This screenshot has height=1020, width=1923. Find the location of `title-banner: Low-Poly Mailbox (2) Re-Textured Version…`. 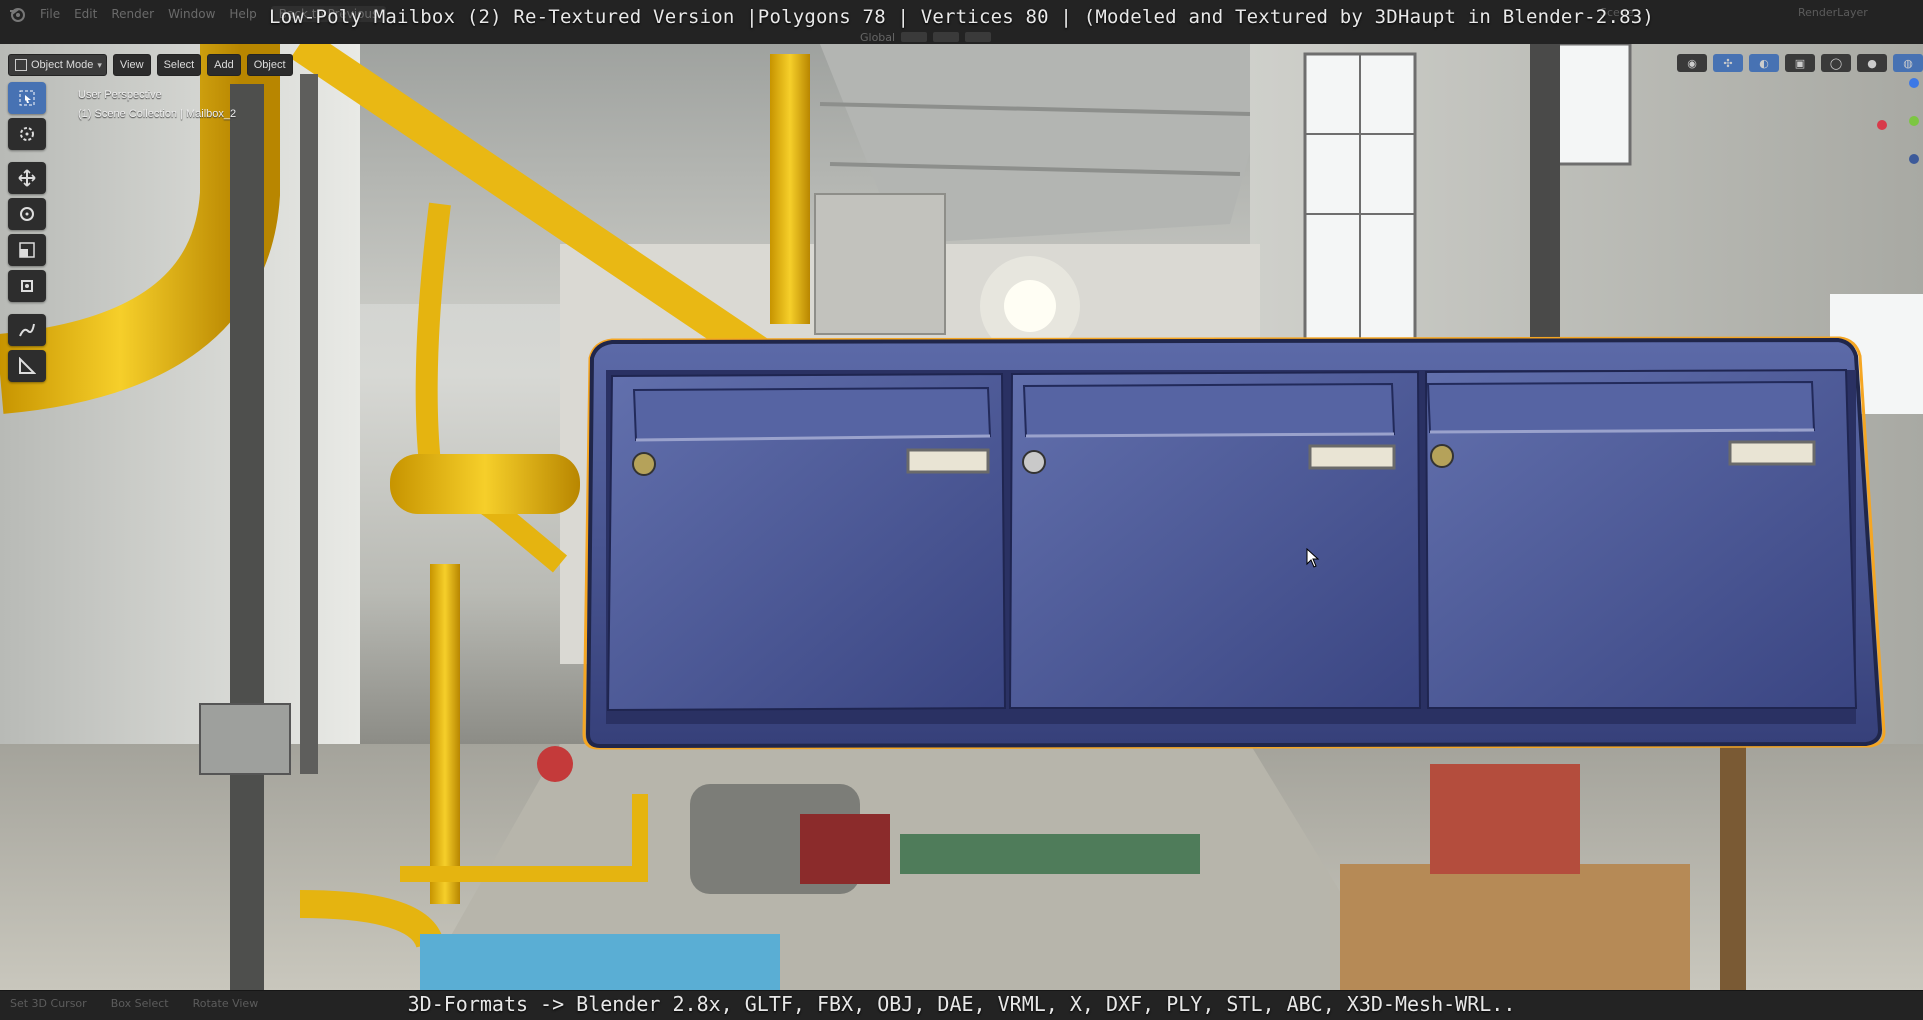

title-banner: Low-Poly Mailbox (2) Re-Textured Version… is located at coordinates (961, 17).